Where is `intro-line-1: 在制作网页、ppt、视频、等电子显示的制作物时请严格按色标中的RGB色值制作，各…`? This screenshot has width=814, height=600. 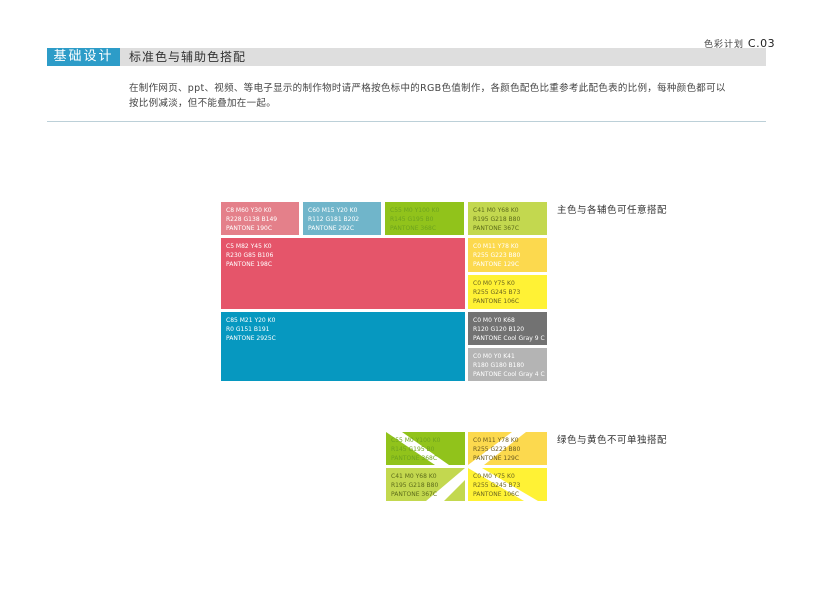 intro-line-1: 在制作网页、ppt、视频、等电子显示的制作物时请严格按色标中的RGB色值制作，各… is located at coordinates (427, 88).